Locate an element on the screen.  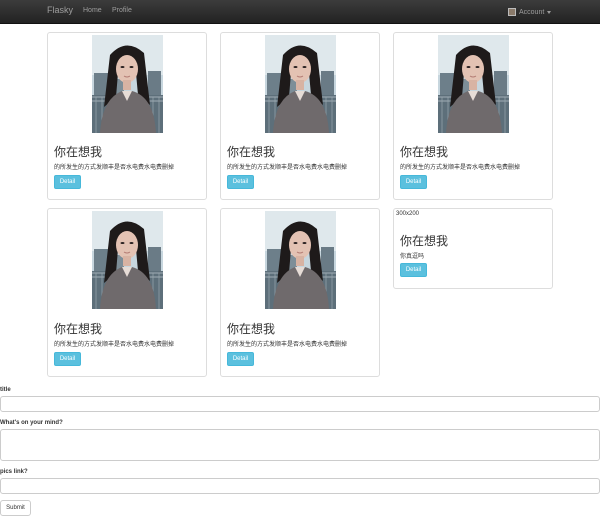
account-dropdown: Account is located at coordinates (530, 12).